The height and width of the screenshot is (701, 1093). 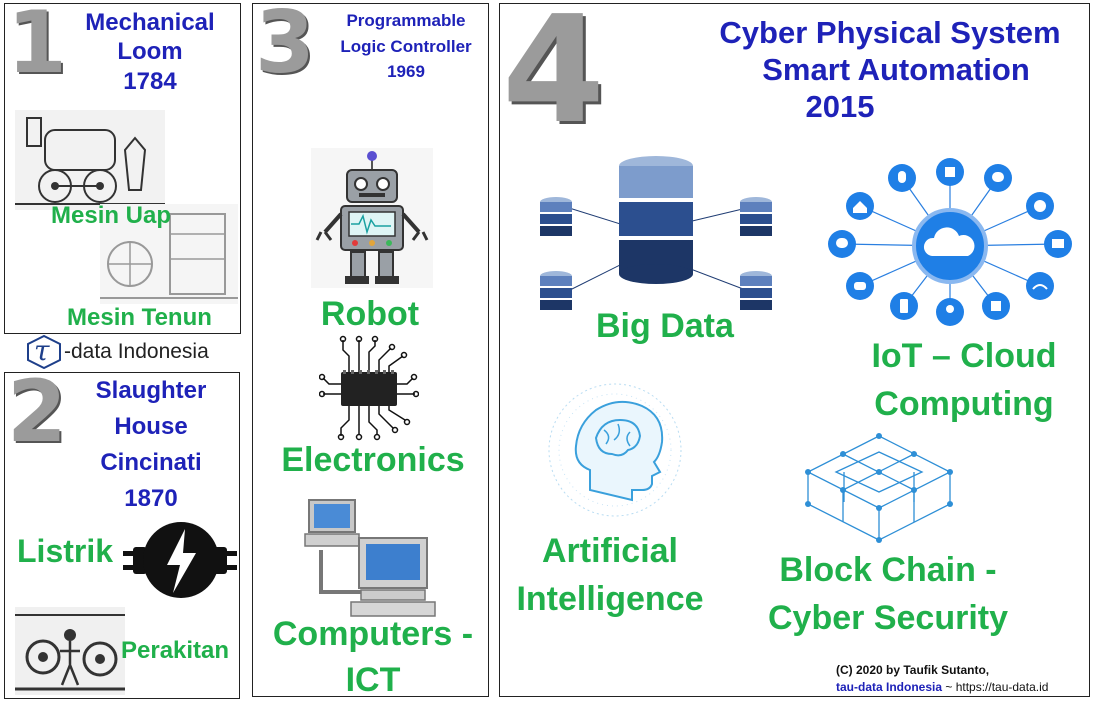 What do you see at coordinates (65, 551) in the screenshot?
I see `label-listrik: Listrik` at bounding box center [65, 551].